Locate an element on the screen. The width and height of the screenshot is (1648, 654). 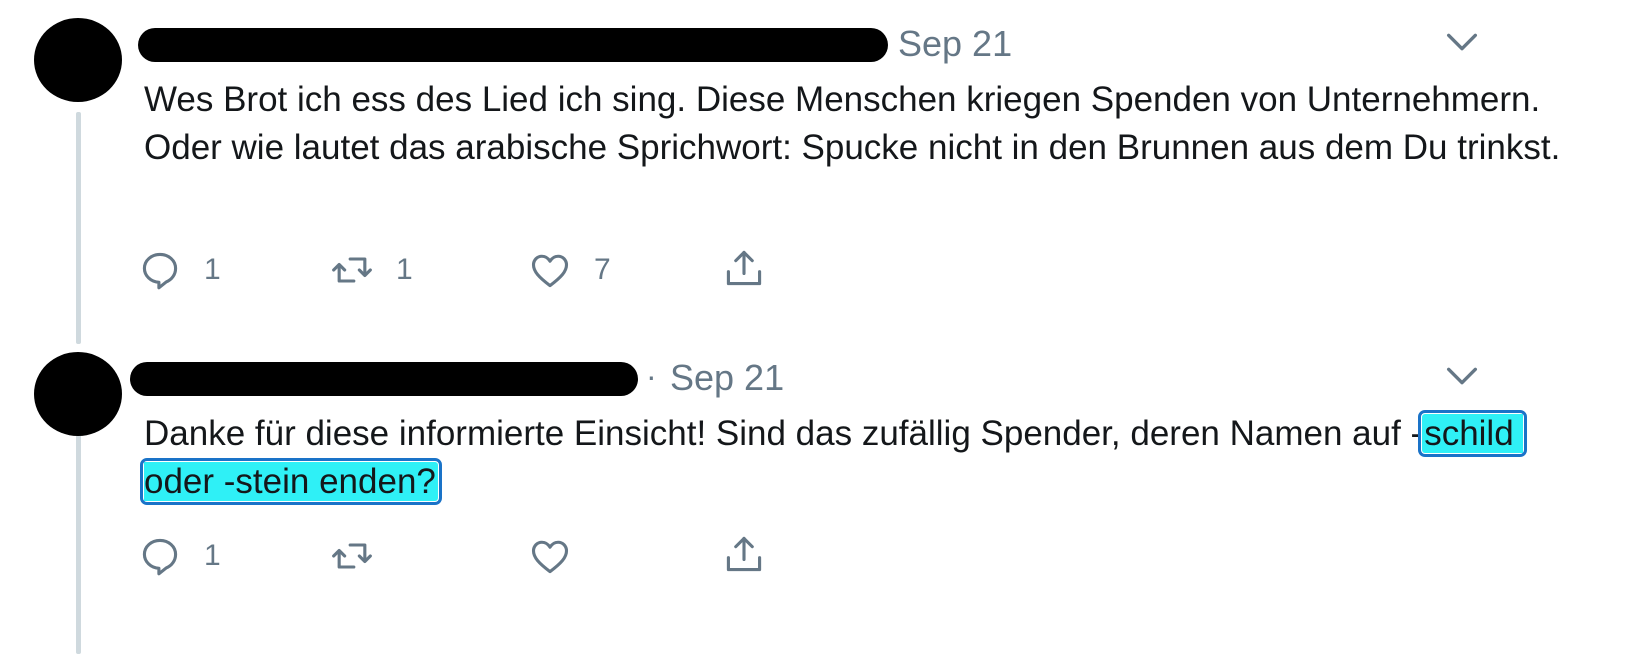
retweet-button is located at coordinates (352, 556).